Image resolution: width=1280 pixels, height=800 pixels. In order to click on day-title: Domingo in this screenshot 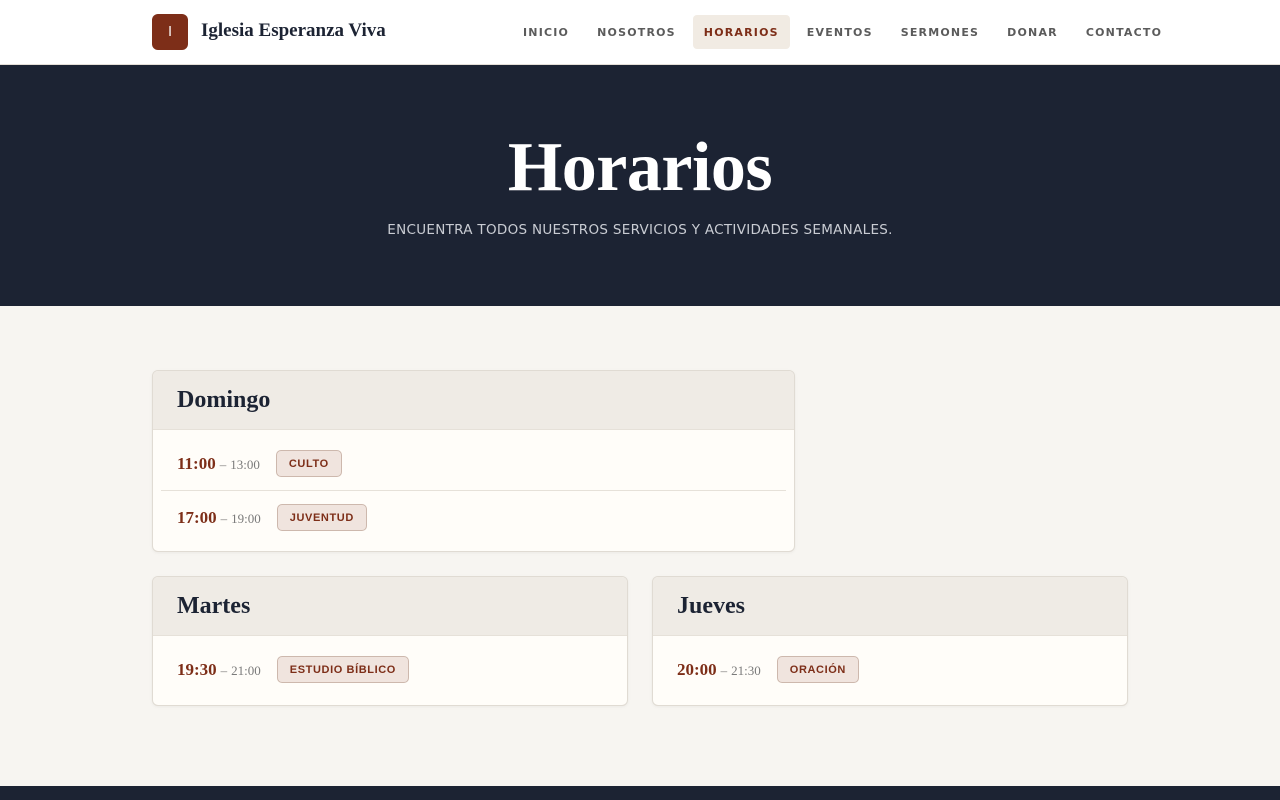, I will do `click(224, 399)`.